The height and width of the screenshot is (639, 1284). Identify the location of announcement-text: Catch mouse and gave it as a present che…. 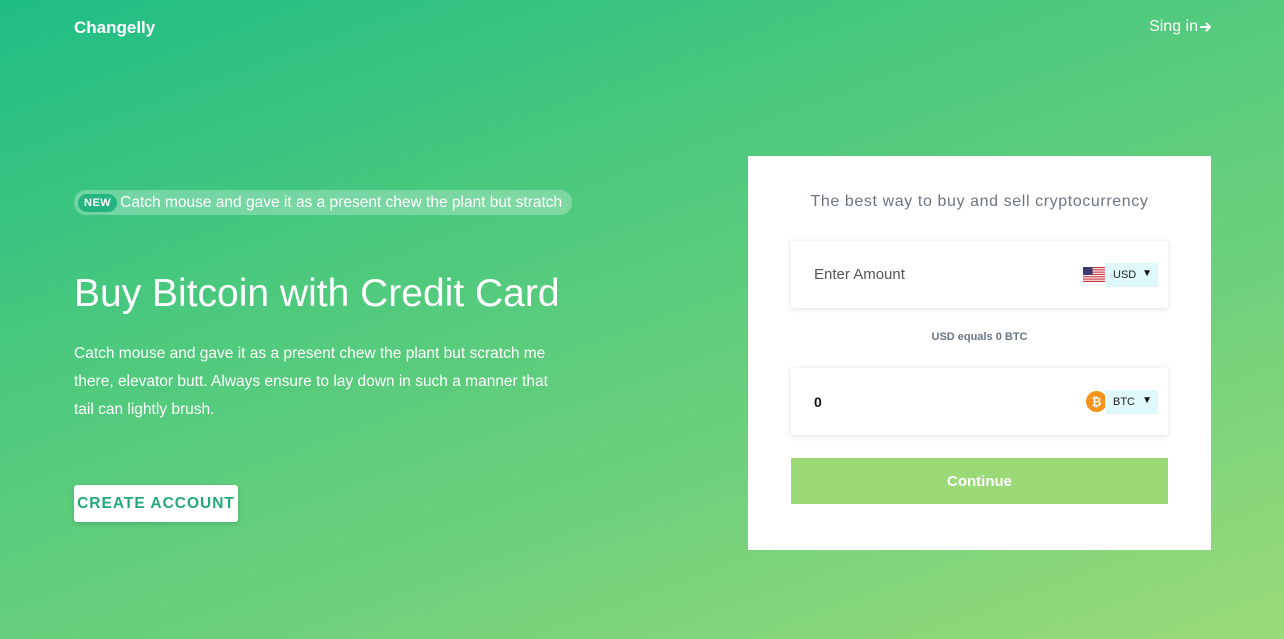
(341, 202).